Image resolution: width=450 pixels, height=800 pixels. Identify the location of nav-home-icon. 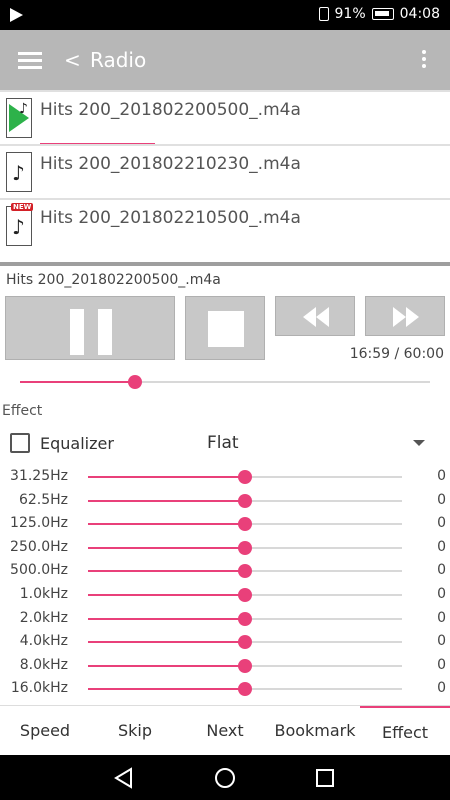
(225, 778).